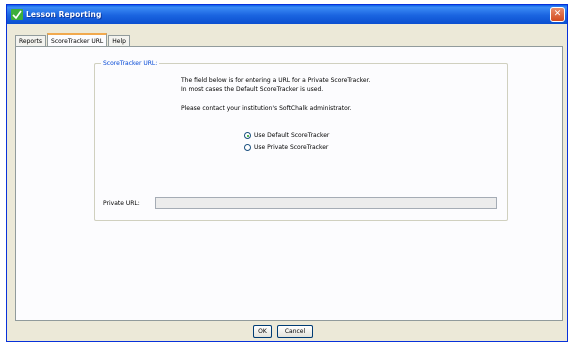 The height and width of the screenshot is (344, 570). I want to click on dialog-button-bar: OK Cancel, so click(287, 332).